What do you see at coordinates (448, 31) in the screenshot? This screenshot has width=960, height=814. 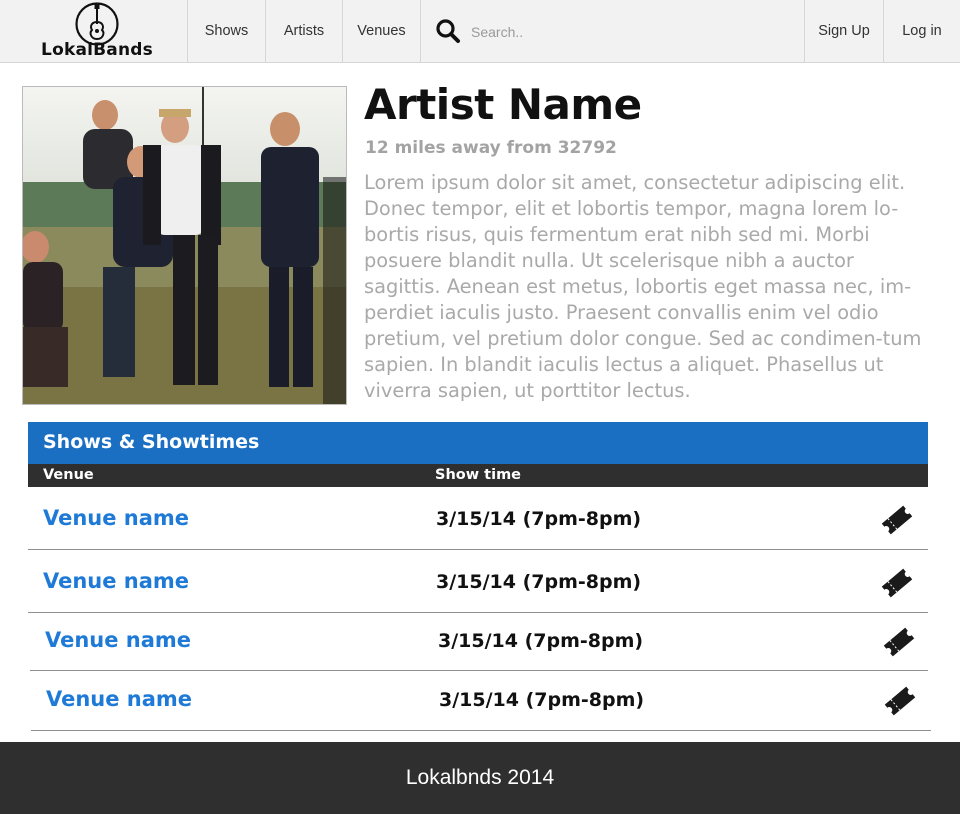 I see `search-icon` at bounding box center [448, 31].